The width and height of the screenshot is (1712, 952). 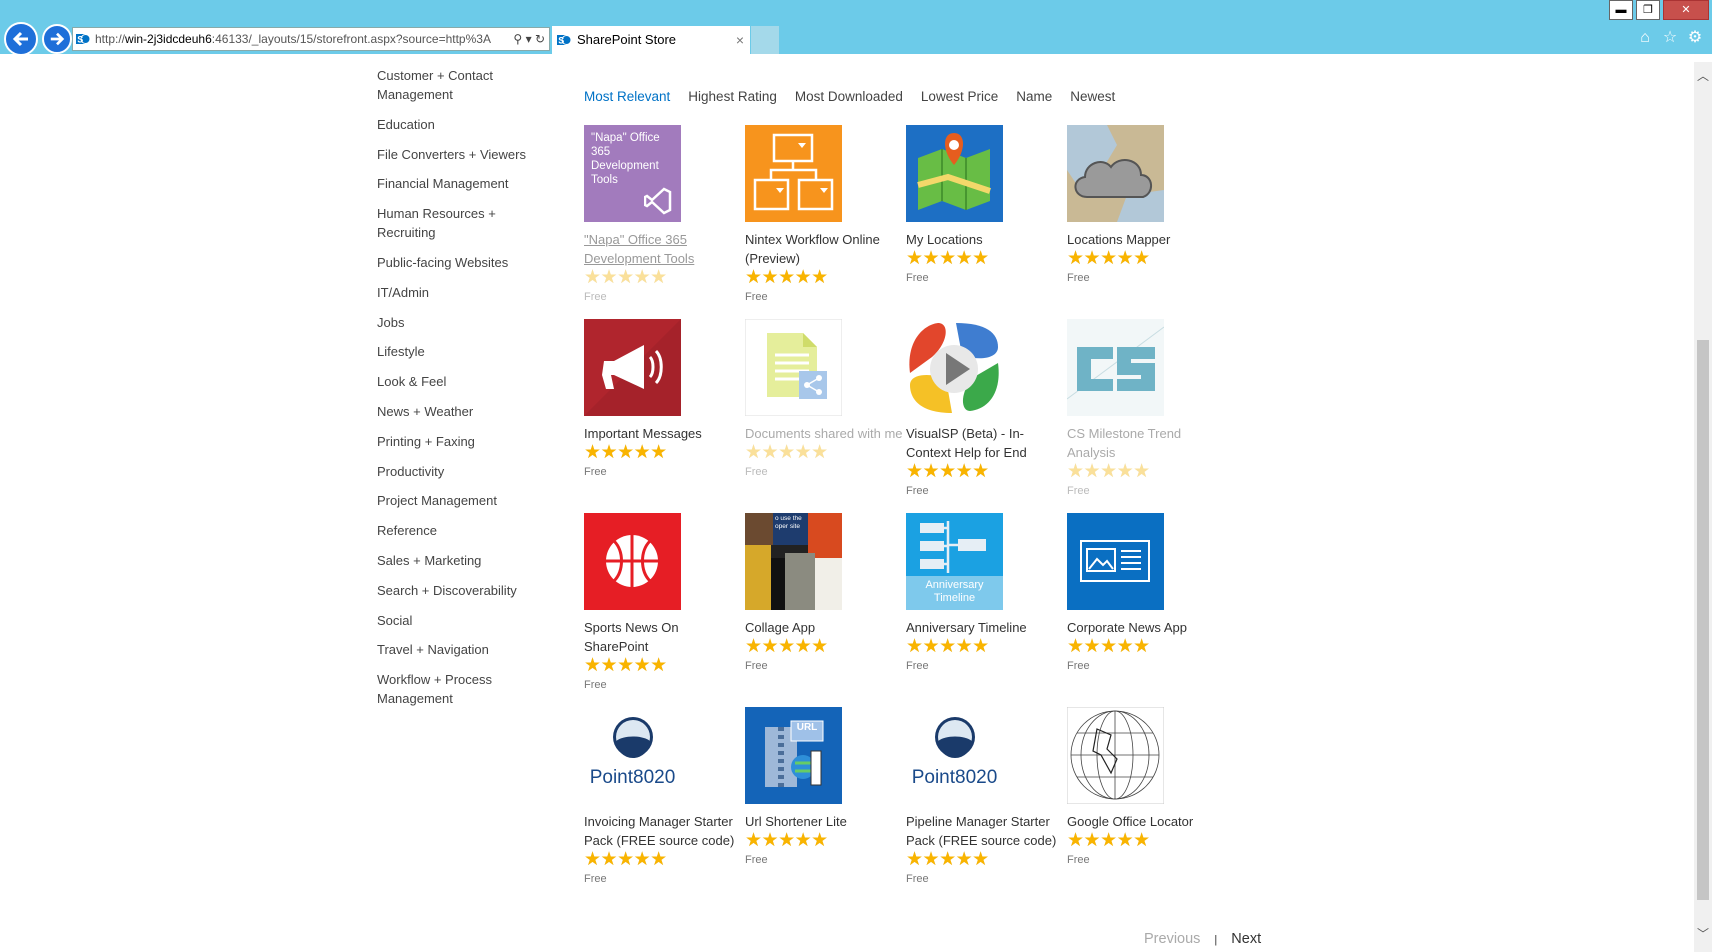 I want to click on home-icon: ⌂, so click(x=1645, y=38).